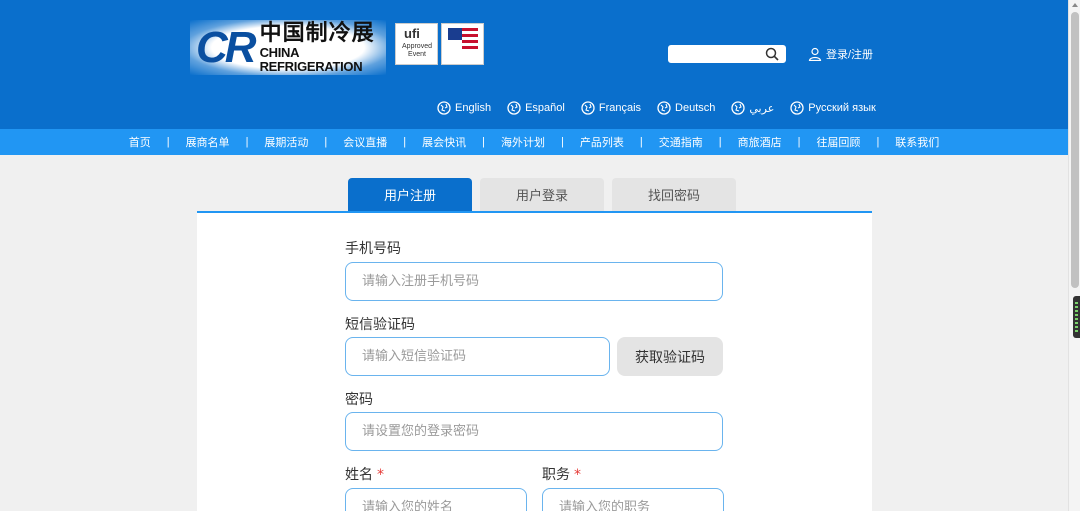 The height and width of the screenshot is (511, 1080). I want to click on nav-item-home: 首页, so click(140, 142).